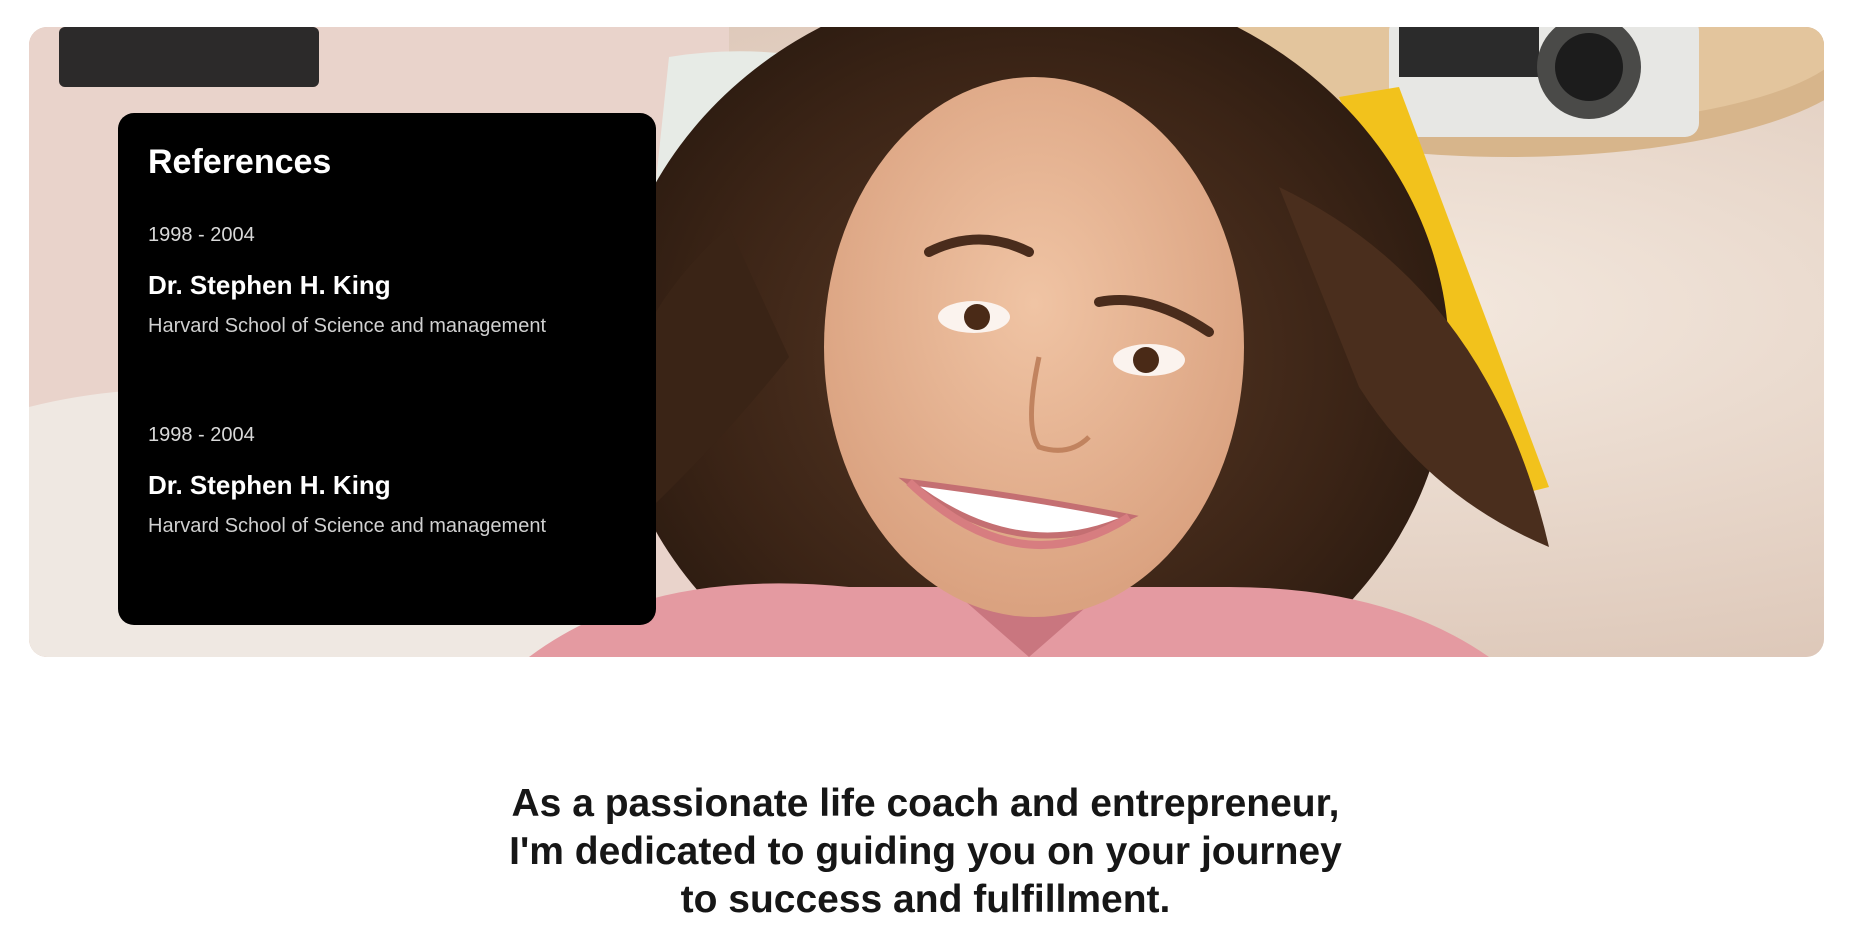 This screenshot has height=930, width=1851. Describe the element at coordinates (925, 899) in the screenshot. I see `tagline-line: to success and fulfillment.` at that location.